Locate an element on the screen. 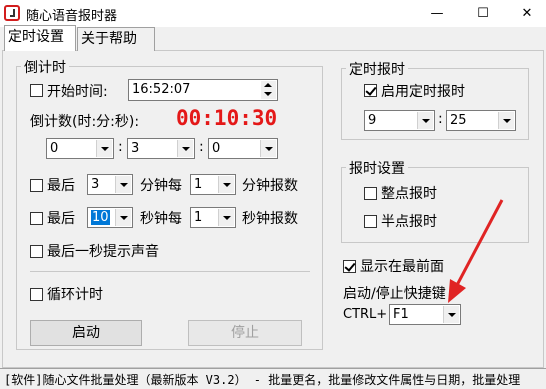  every-minutes-select: 1 is located at coordinates (213, 184).